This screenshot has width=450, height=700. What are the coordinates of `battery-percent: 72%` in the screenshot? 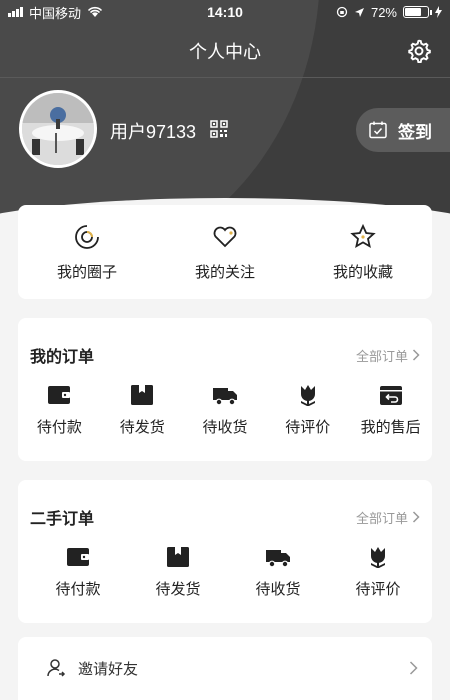 It's located at (383, 12).